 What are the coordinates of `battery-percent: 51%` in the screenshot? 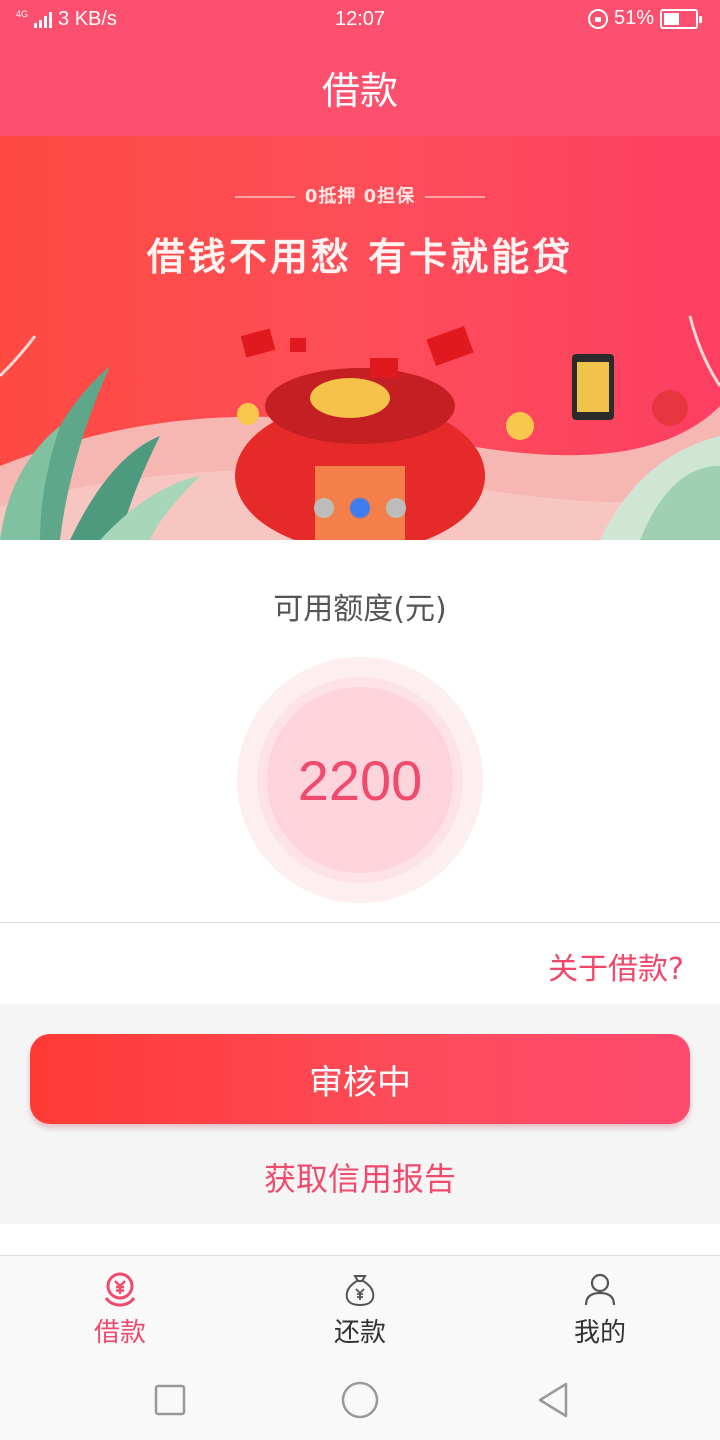 It's located at (633, 18).